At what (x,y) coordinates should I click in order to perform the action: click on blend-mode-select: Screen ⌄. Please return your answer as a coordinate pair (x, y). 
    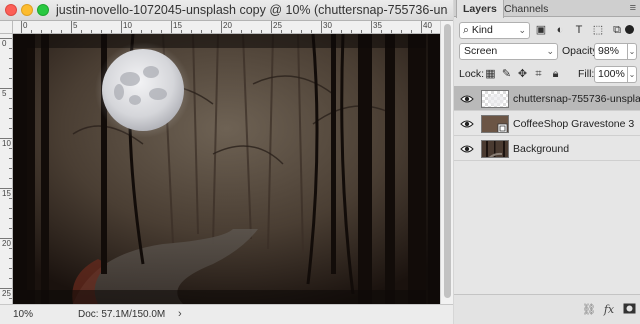
    Looking at the image, I should click on (508, 51).